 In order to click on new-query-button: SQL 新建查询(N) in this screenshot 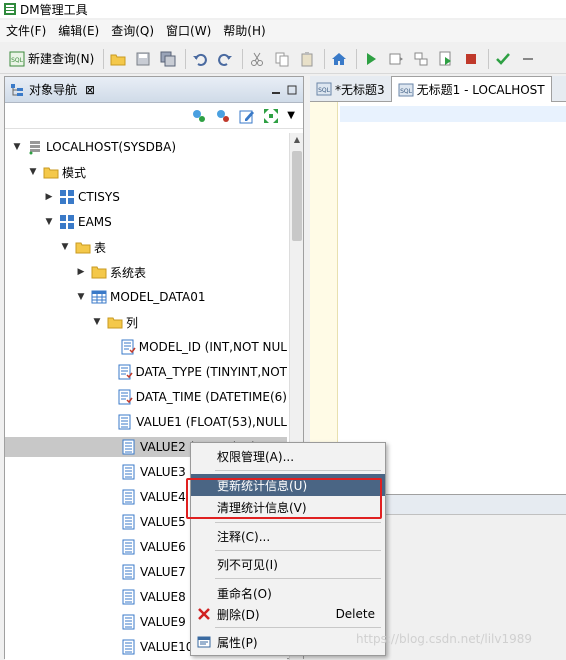, I will do `click(51, 59)`.